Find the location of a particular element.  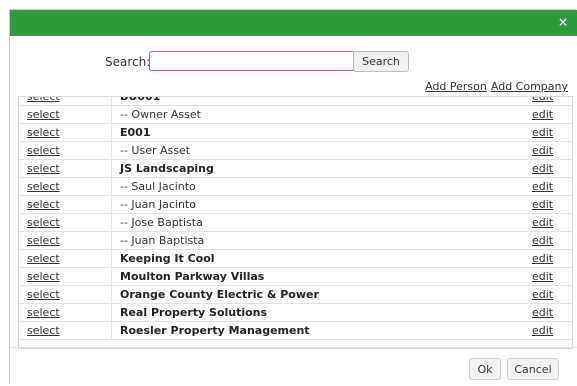

search-row: Search is located at coordinates (293, 62).